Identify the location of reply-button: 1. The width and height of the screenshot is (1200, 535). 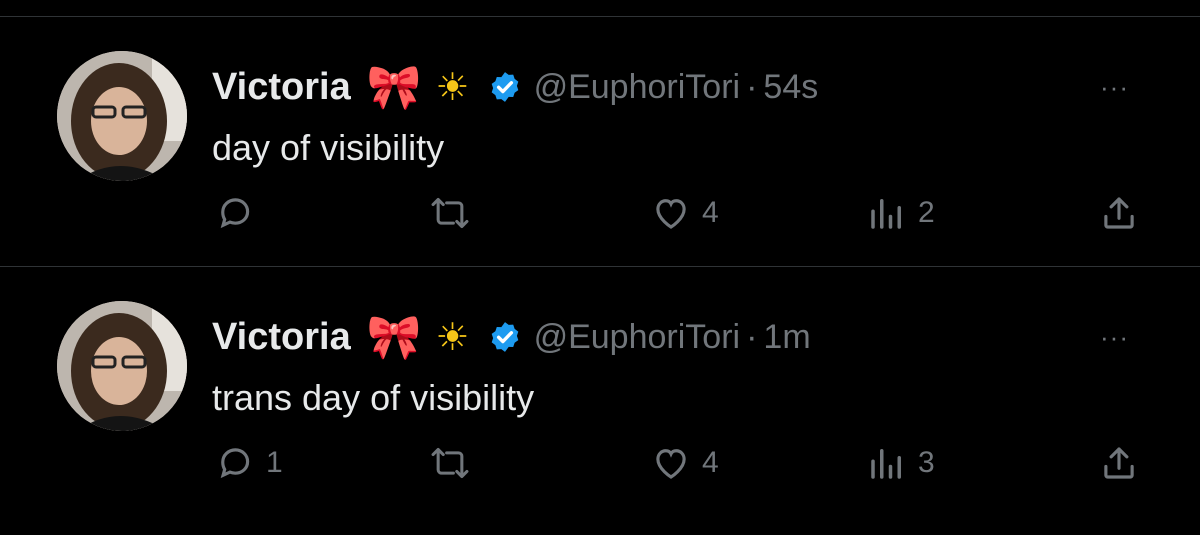
(248, 463).